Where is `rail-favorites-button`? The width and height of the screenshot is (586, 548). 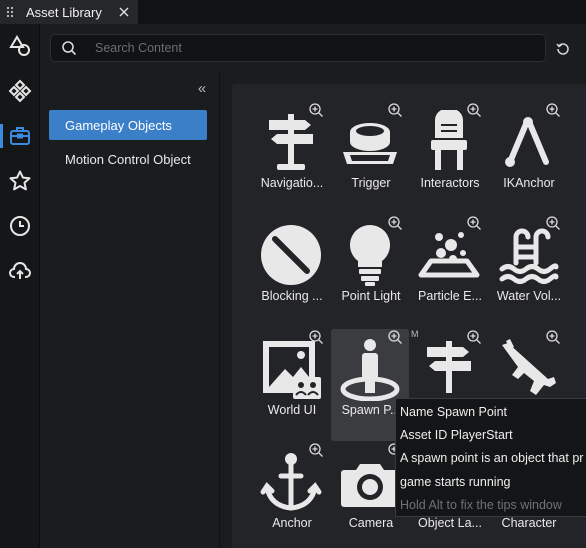
rail-favorites-button is located at coordinates (20, 181).